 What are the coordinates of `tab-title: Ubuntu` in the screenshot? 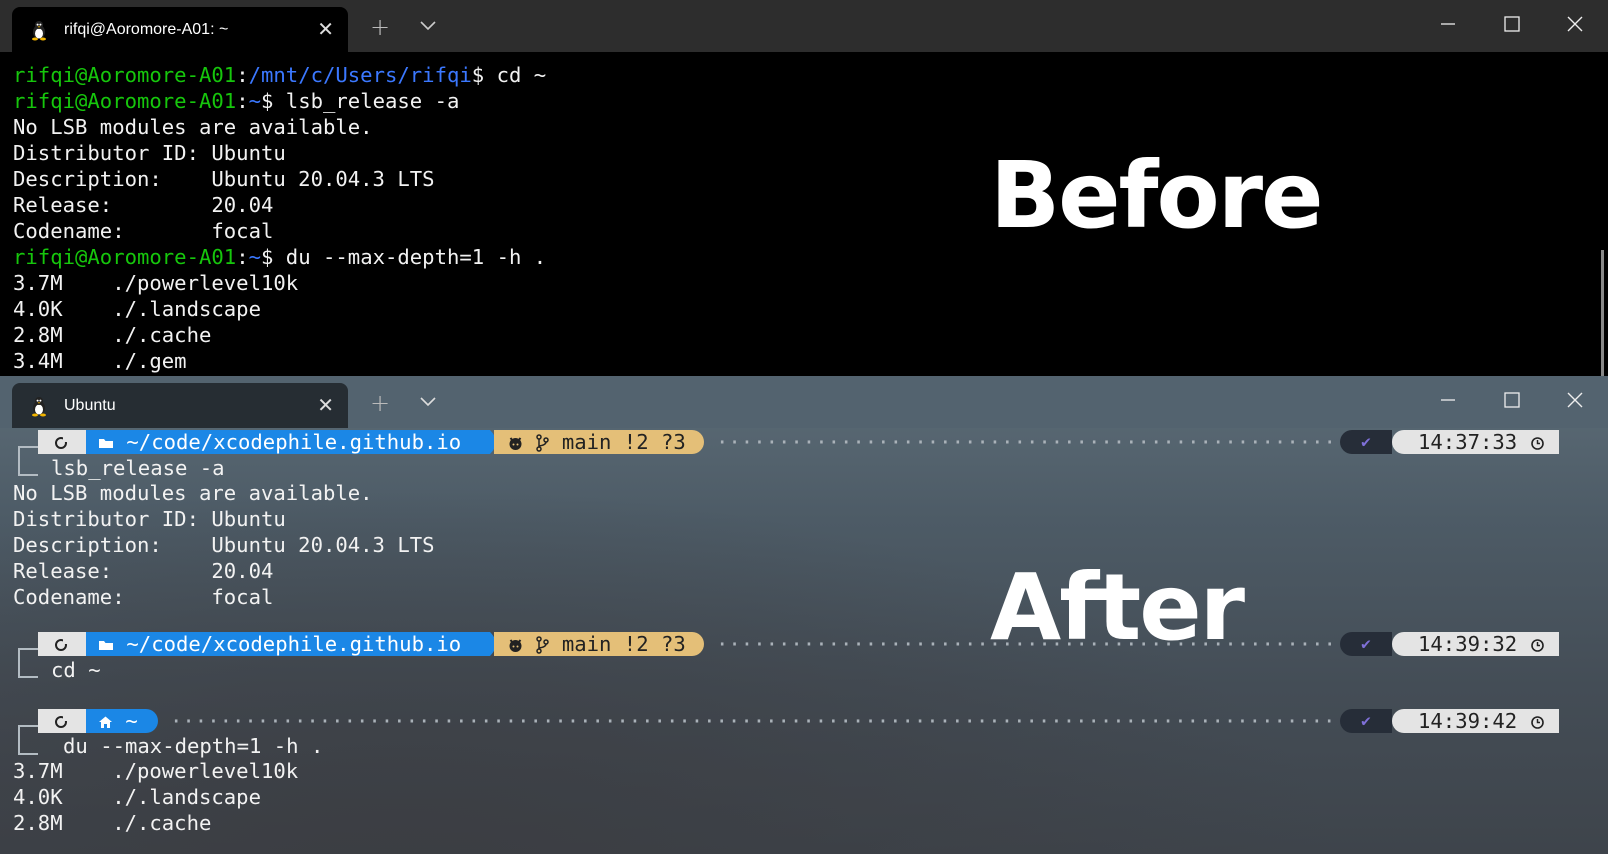 It's located at (90, 405).